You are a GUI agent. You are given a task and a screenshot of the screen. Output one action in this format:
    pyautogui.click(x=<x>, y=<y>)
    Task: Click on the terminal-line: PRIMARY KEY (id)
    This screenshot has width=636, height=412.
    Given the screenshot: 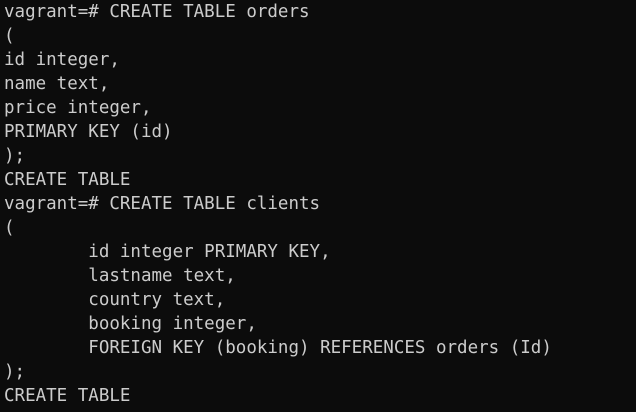 What is the action you would take?
    pyautogui.click(x=88, y=132)
    